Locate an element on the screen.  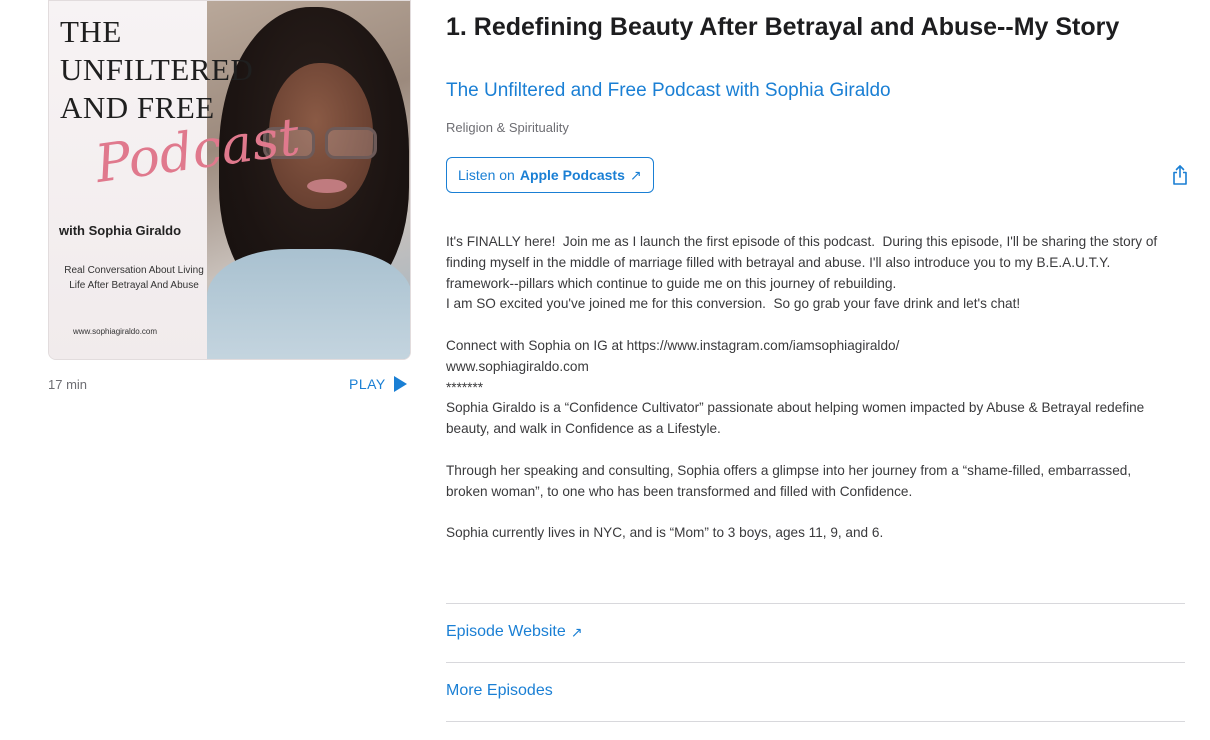
artwork-url: www.sophiagiraldo.com is located at coordinates (115, 331).